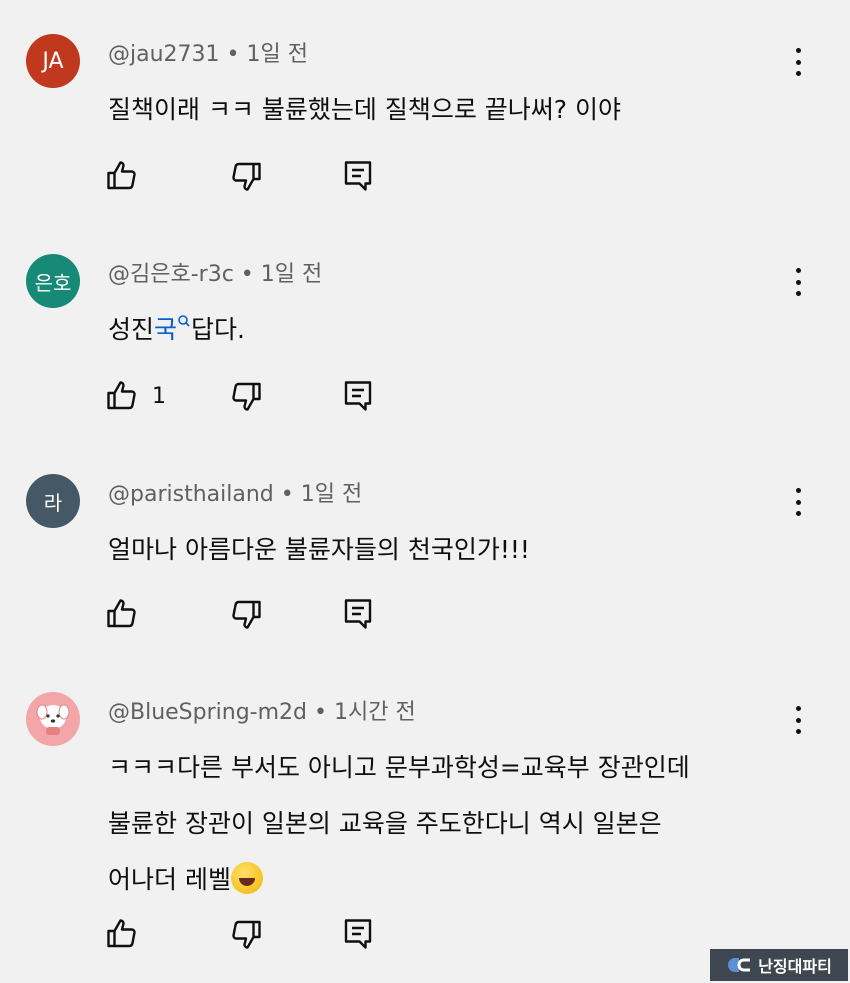  What do you see at coordinates (191, 494) in the screenshot?
I see `comment-author: @paristhailand` at bounding box center [191, 494].